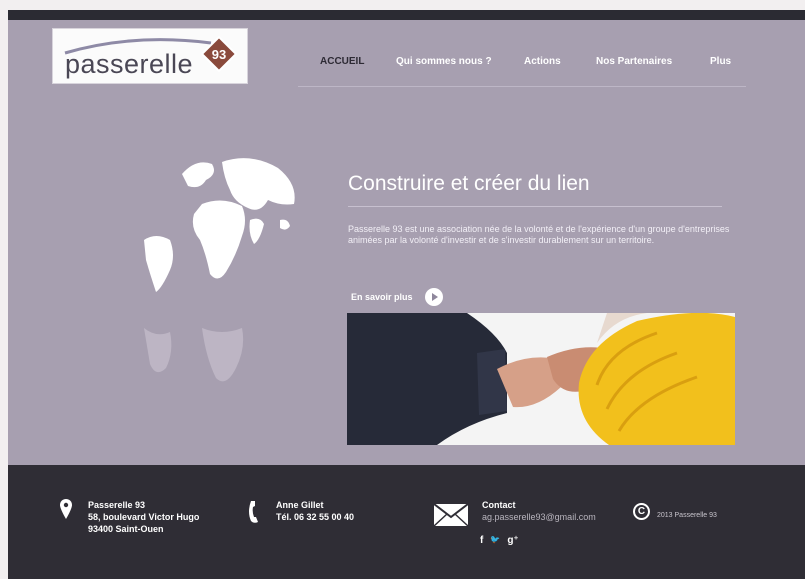 The height and width of the screenshot is (579, 805). What do you see at coordinates (542, 61) in the screenshot?
I see `nav-item-actions: Actions` at bounding box center [542, 61].